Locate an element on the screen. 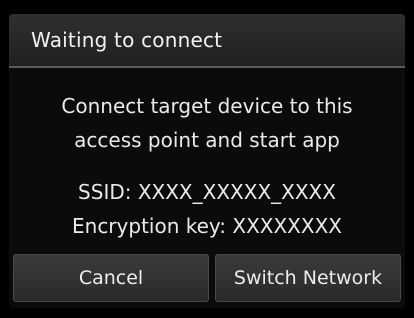  encryption-key-value: Encryption key: XXXXXXXX is located at coordinates (207, 226).